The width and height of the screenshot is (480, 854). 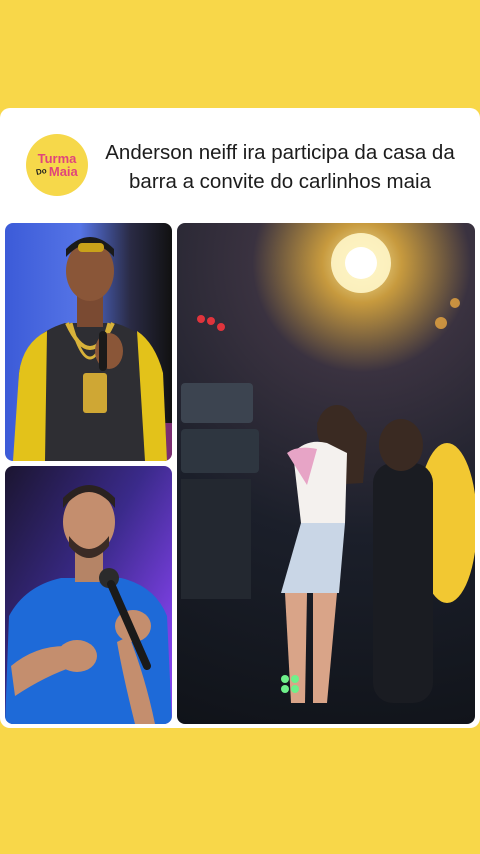 What do you see at coordinates (88, 604) in the screenshot?
I see `comedian-illustration` at bounding box center [88, 604].